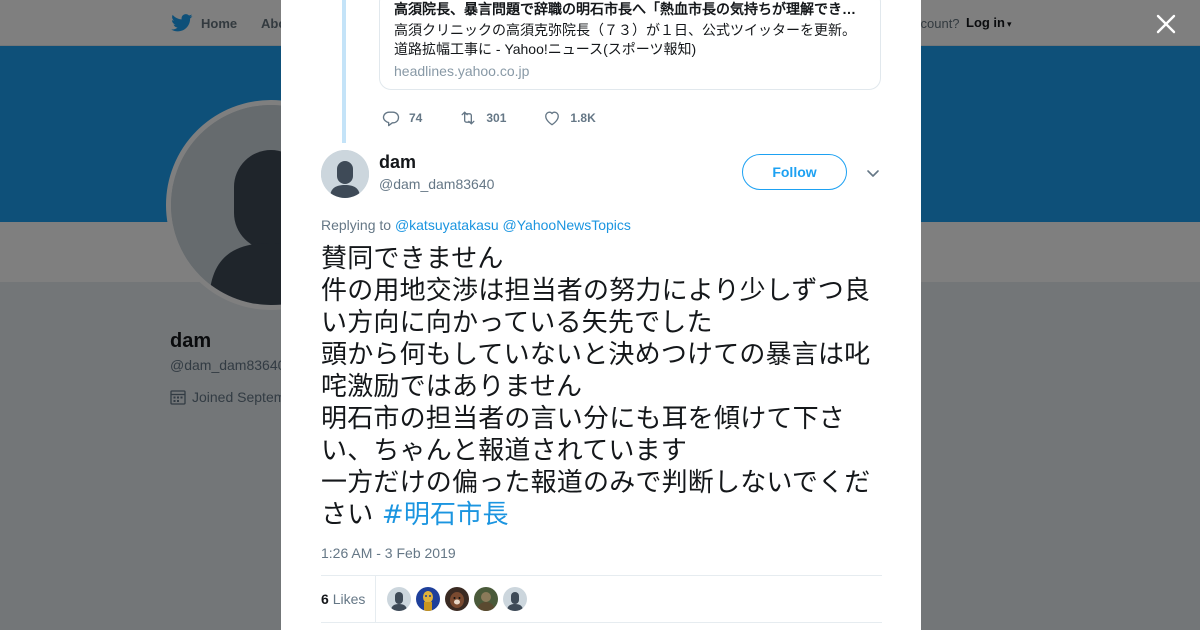  What do you see at coordinates (391, 119) in the screenshot?
I see `reply-icon` at bounding box center [391, 119].